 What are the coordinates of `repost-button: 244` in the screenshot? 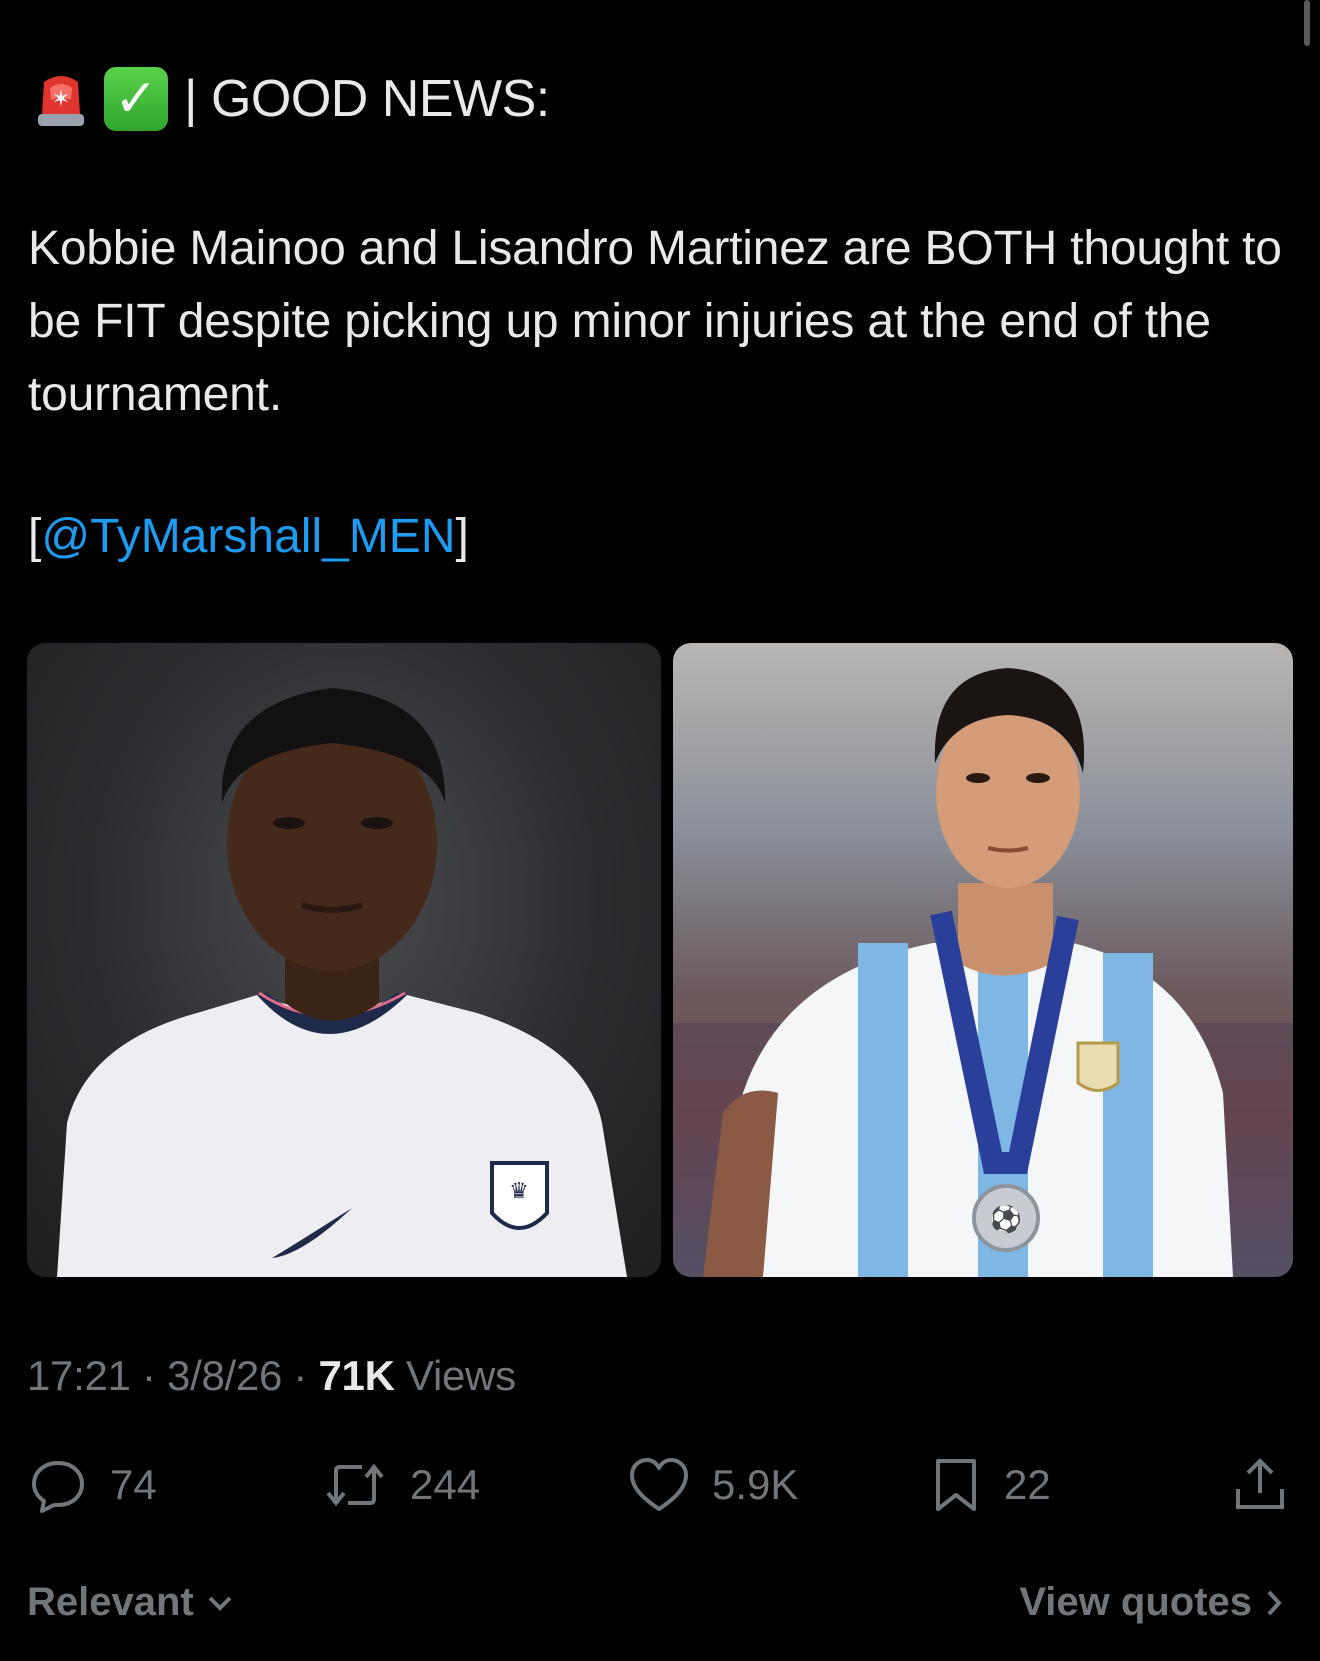 It's located at (401, 1485).